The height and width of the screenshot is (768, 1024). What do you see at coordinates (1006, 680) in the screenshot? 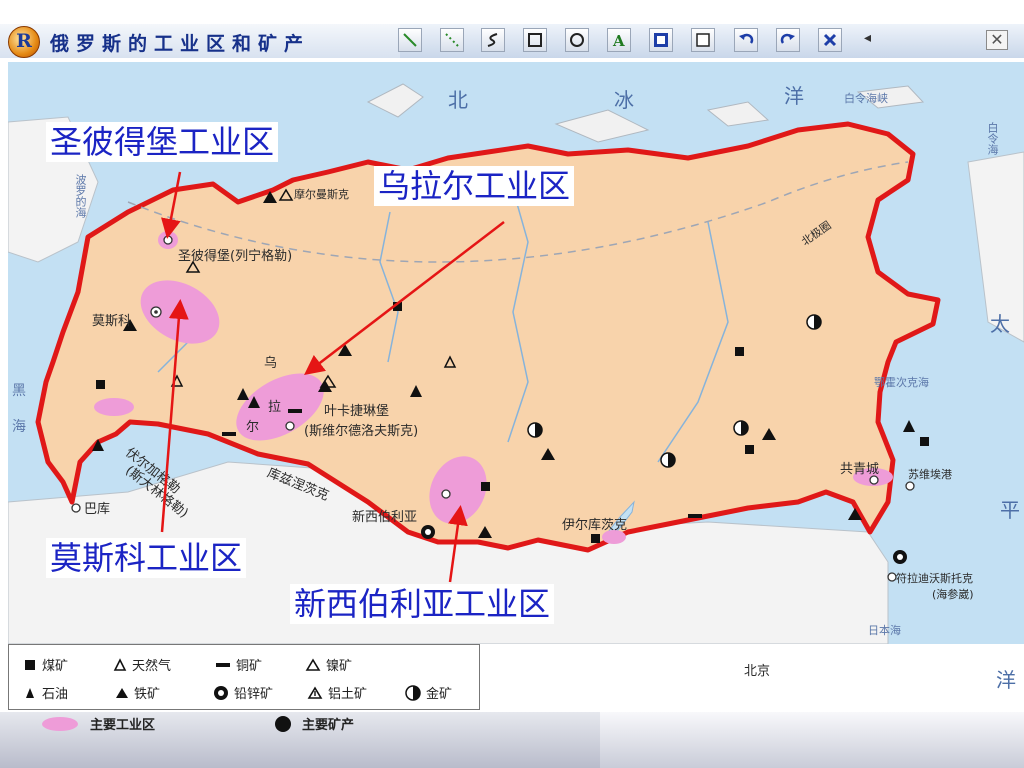
I see `ocean-label-pacific-yang: 洋` at bounding box center [1006, 680].